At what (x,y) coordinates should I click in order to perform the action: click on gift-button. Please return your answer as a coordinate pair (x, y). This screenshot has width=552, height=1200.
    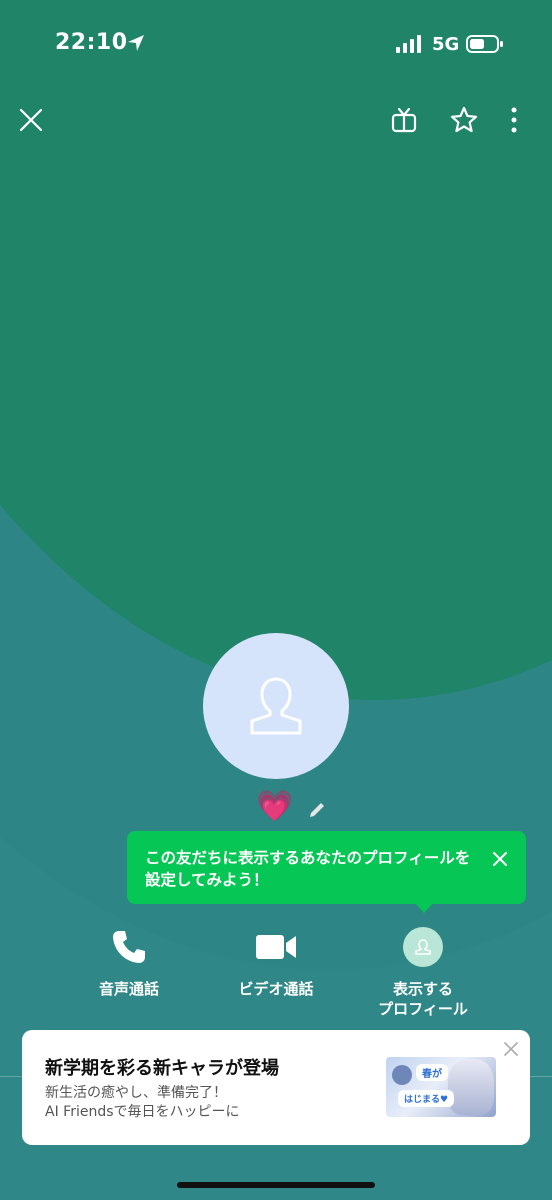
    Looking at the image, I should click on (404, 120).